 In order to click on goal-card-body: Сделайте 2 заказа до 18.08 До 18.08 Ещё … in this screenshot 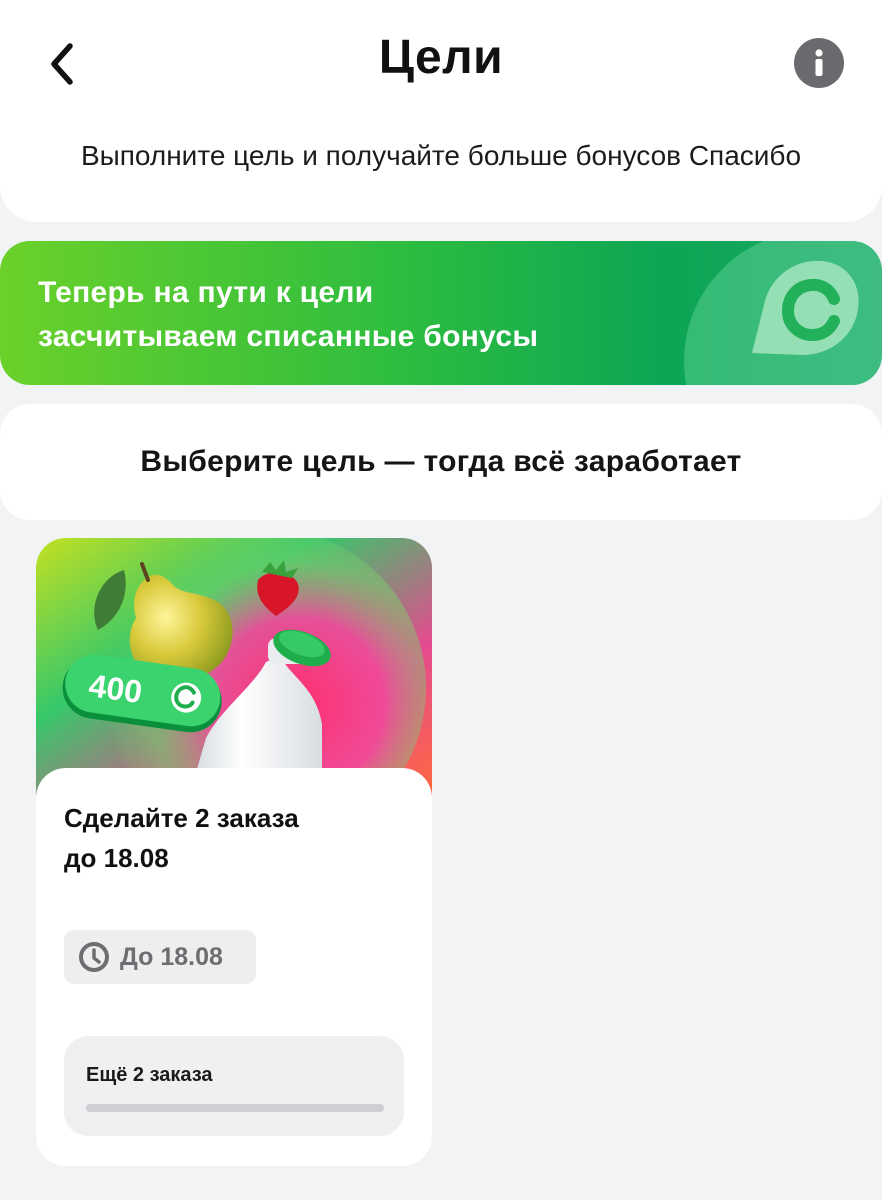, I will do `click(234, 967)`.